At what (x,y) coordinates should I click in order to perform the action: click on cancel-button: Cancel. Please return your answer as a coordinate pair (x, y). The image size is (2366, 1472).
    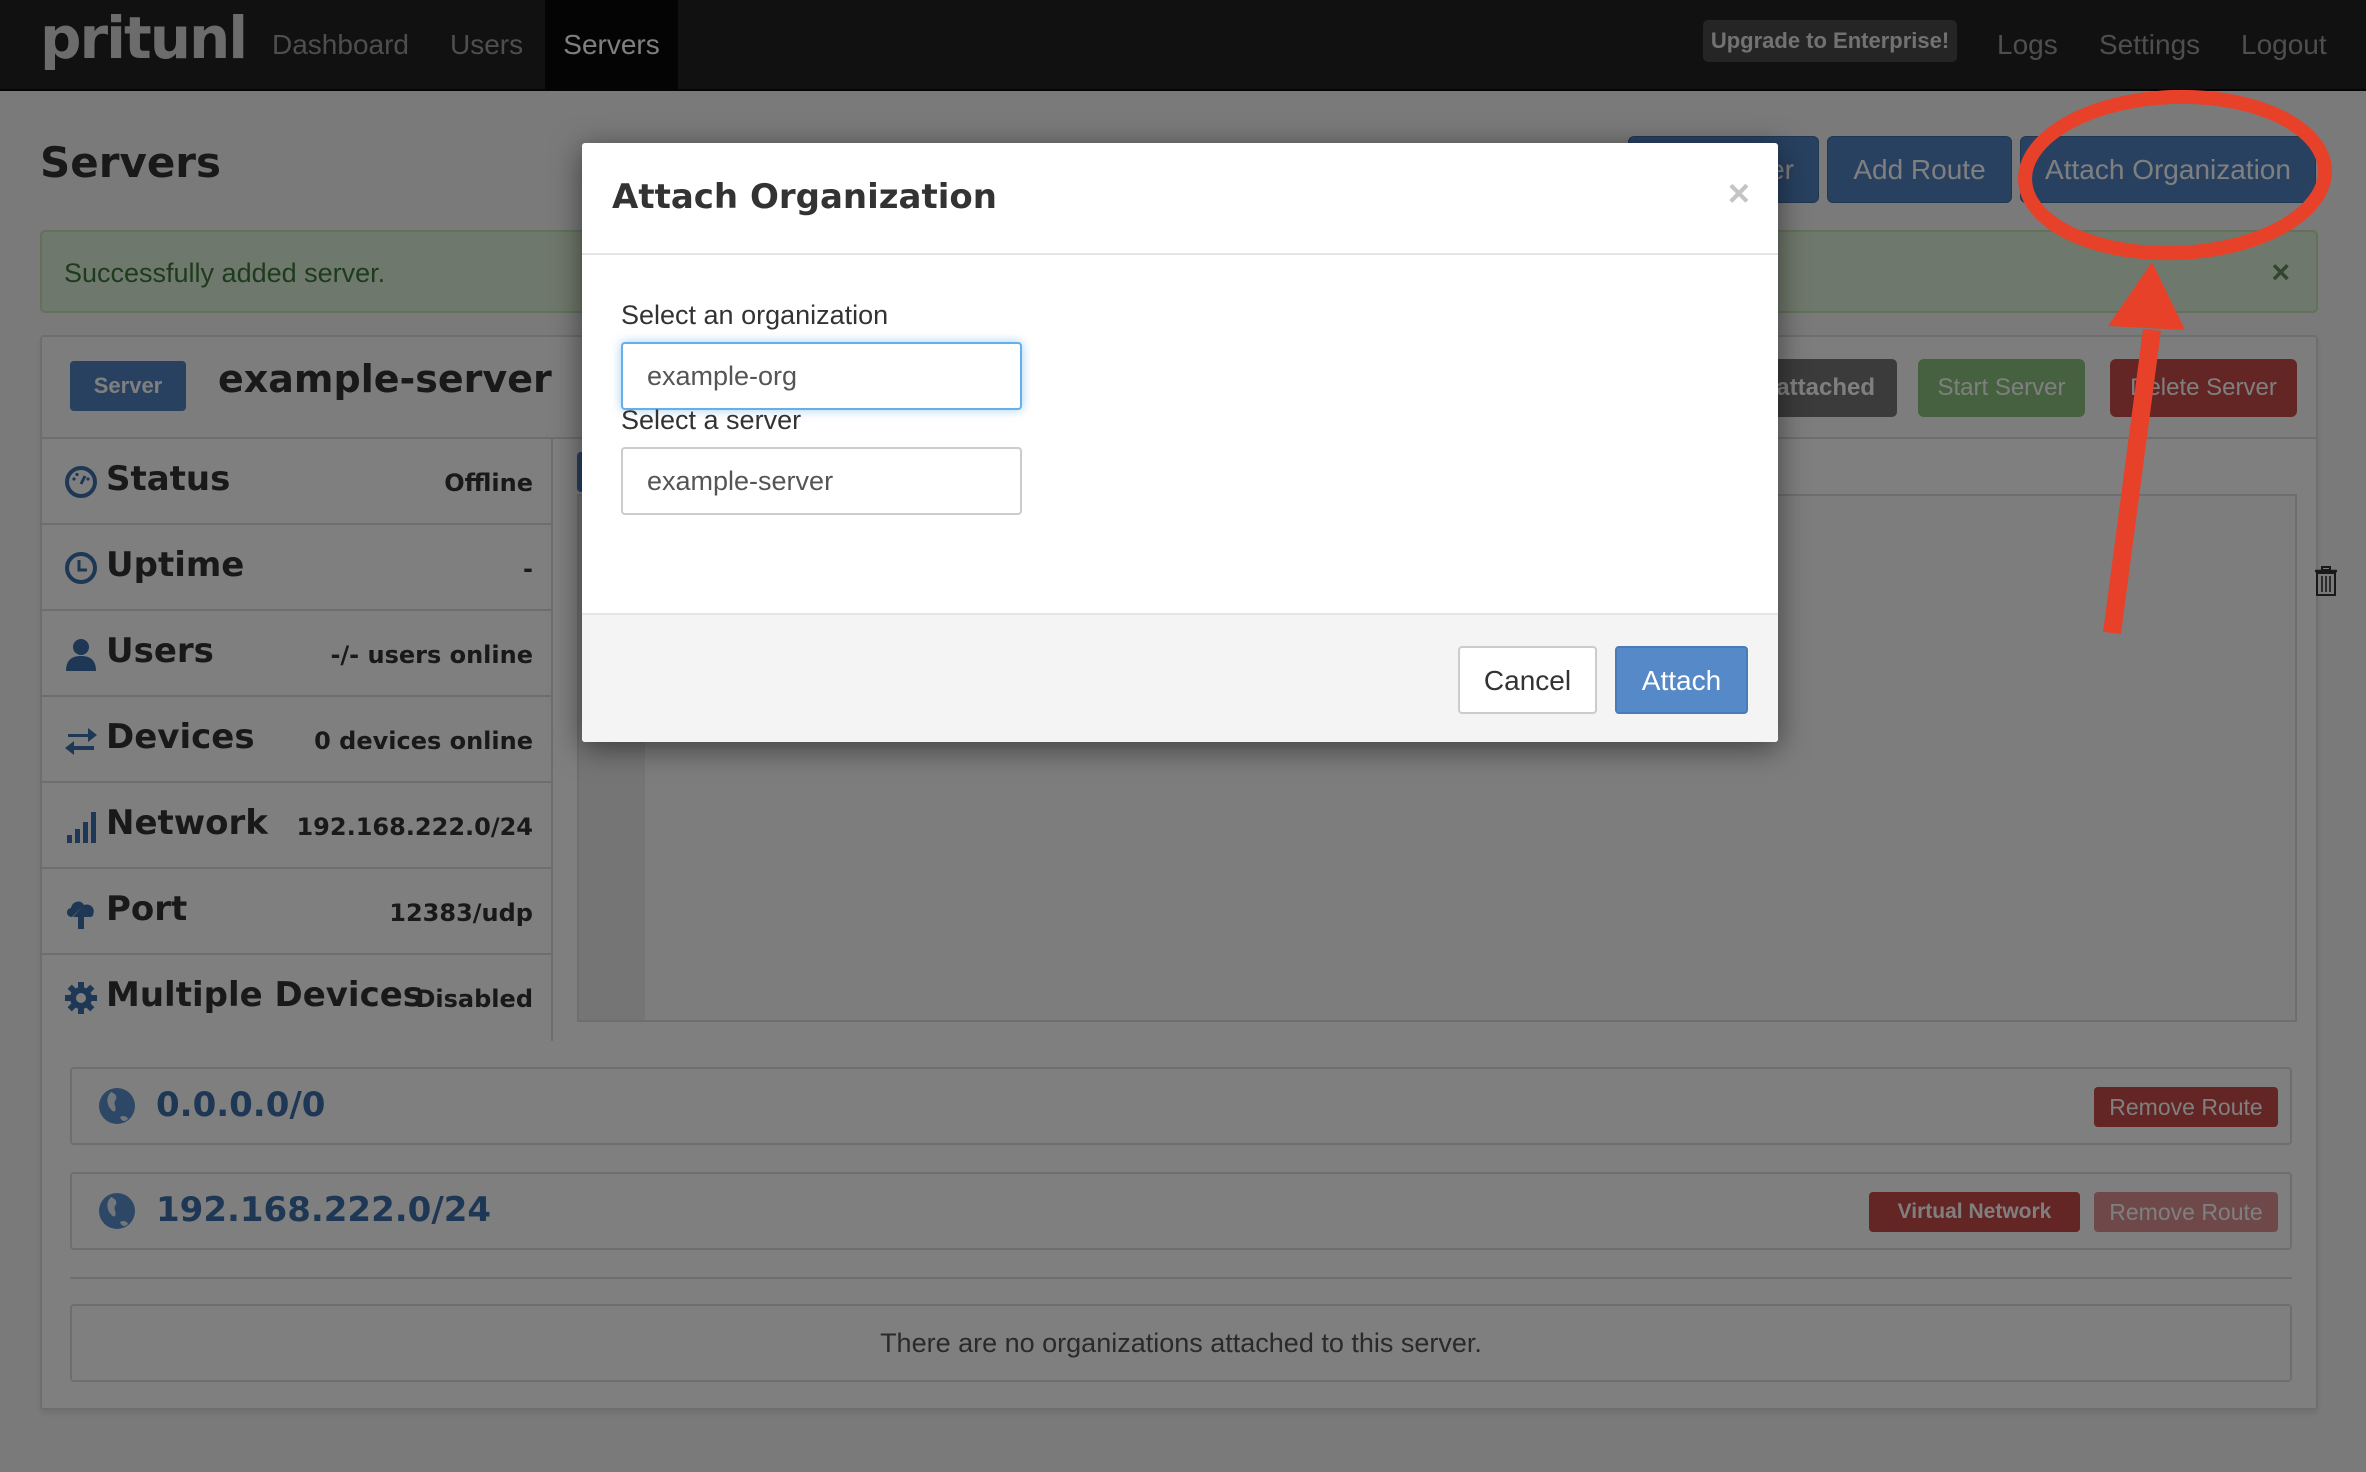
    Looking at the image, I should click on (1527, 680).